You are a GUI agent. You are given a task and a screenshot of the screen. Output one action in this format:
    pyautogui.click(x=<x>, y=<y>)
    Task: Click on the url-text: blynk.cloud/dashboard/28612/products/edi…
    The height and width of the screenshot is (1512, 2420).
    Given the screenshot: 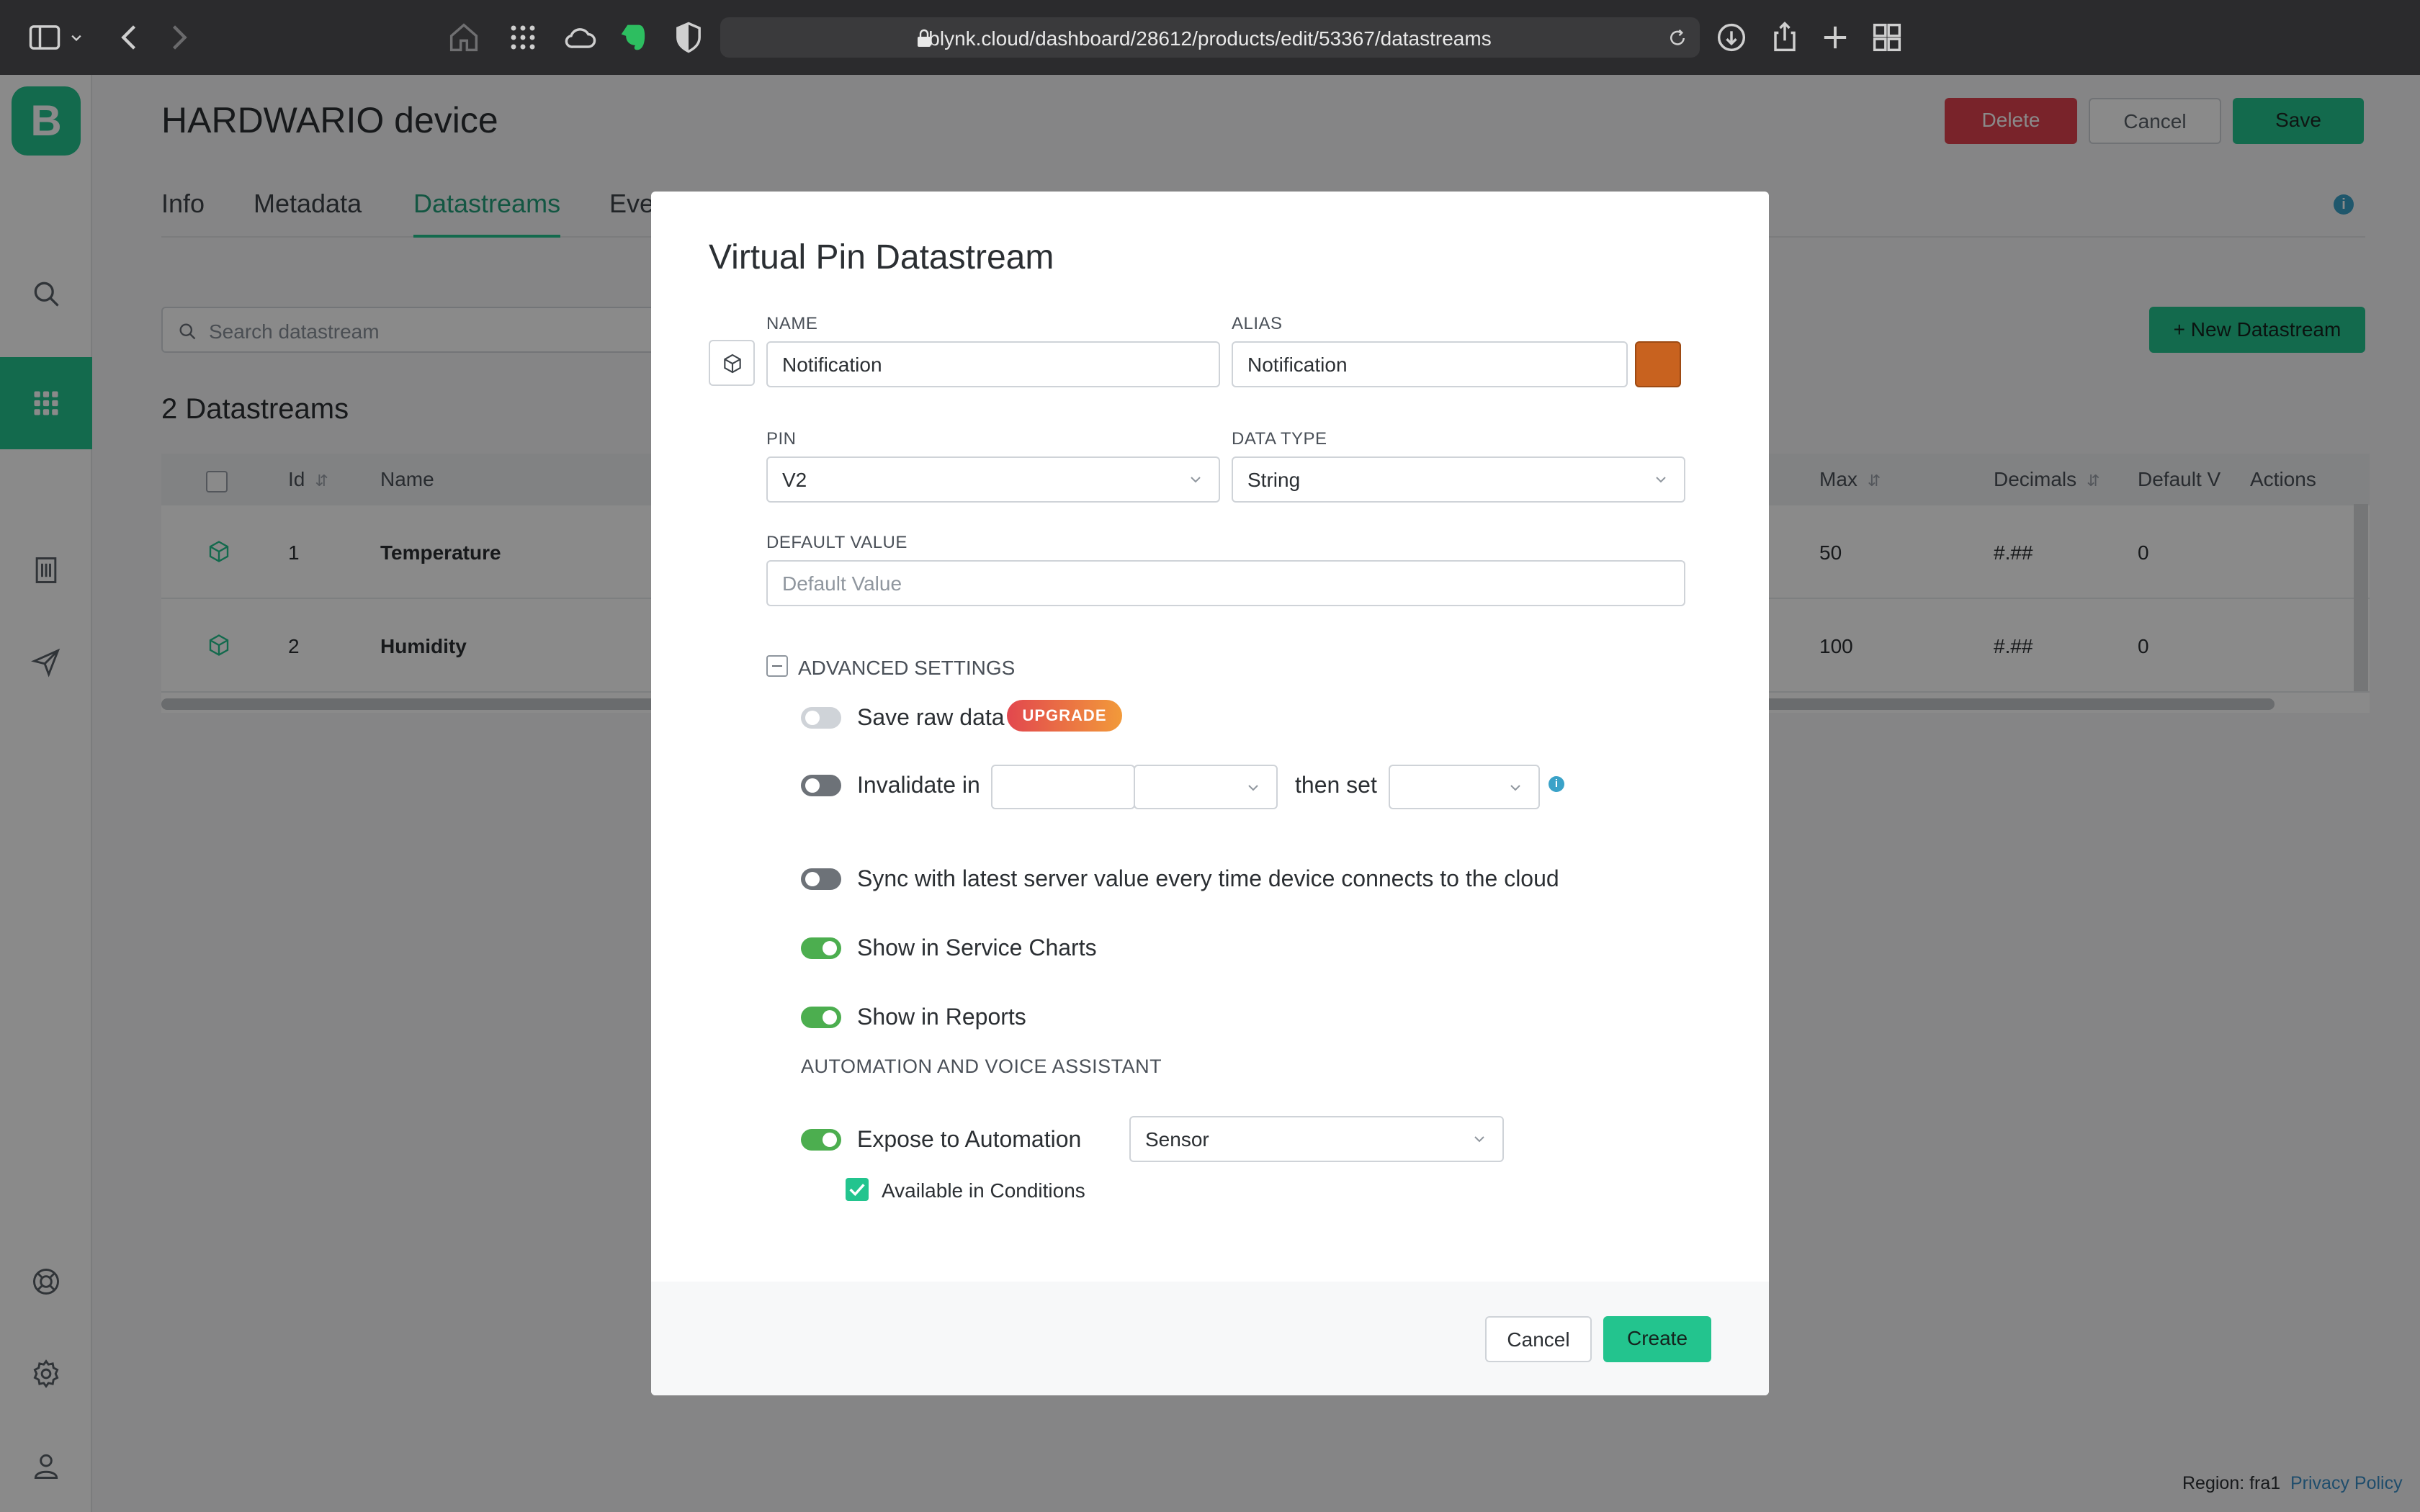 What is the action you would take?
    pyautogui.click(x=1210, y=38)
    